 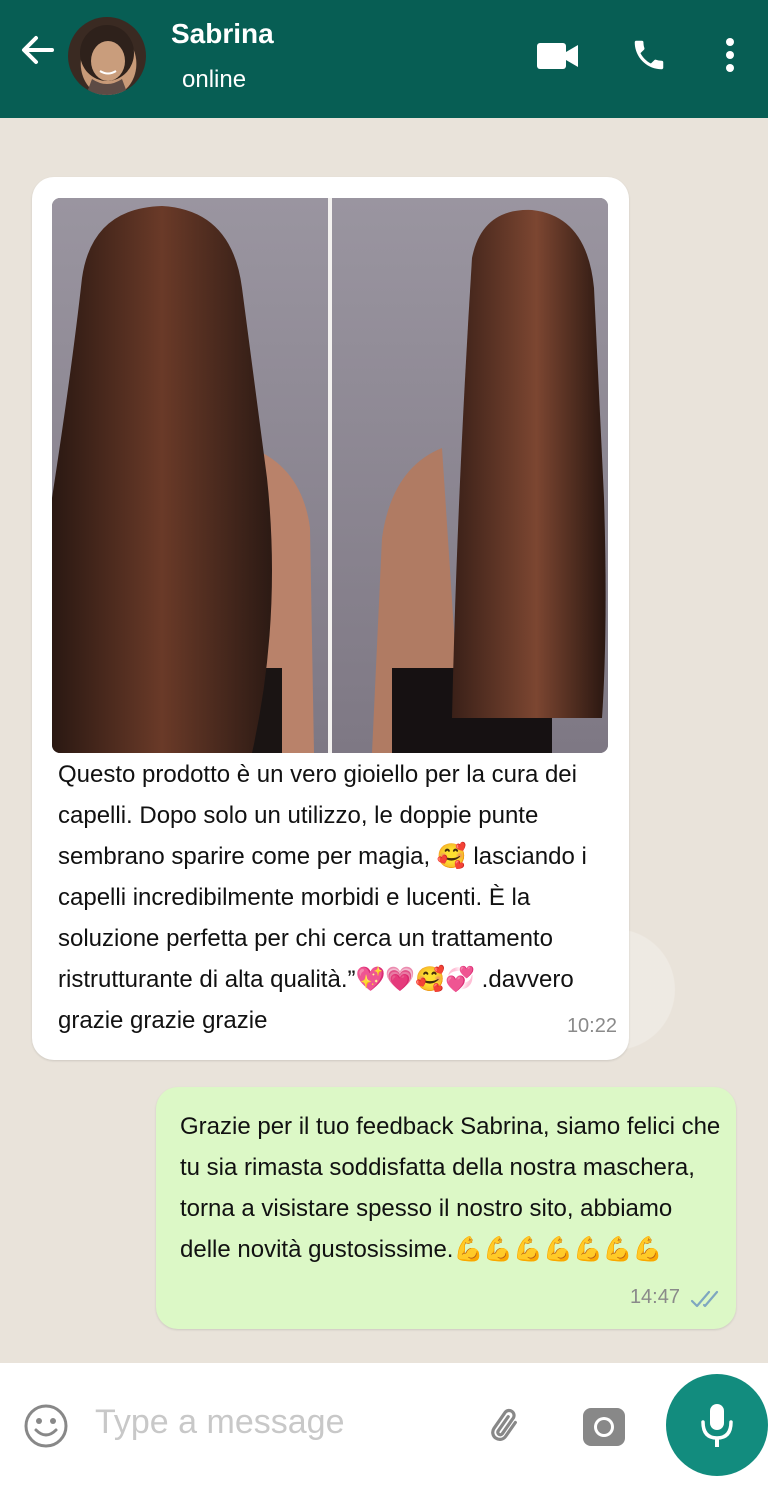 I want to click on message-time: 10:22, so click(x=591, y=1026).